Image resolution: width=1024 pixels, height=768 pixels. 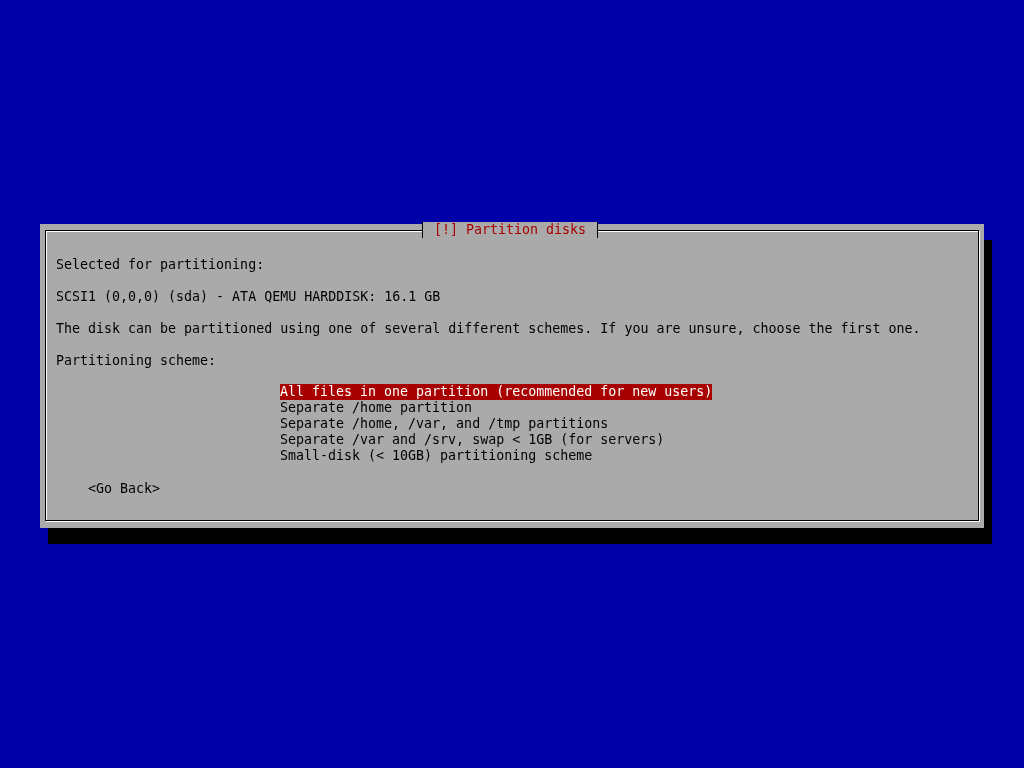 What do you see at coordinates (249, 297) in the screenshot?
I see `dialog-text: SCSI1 (0,0,0) (sda) - ATA QEMU HARDDISK: 16.1 GB` at bounding box center [249, 297].